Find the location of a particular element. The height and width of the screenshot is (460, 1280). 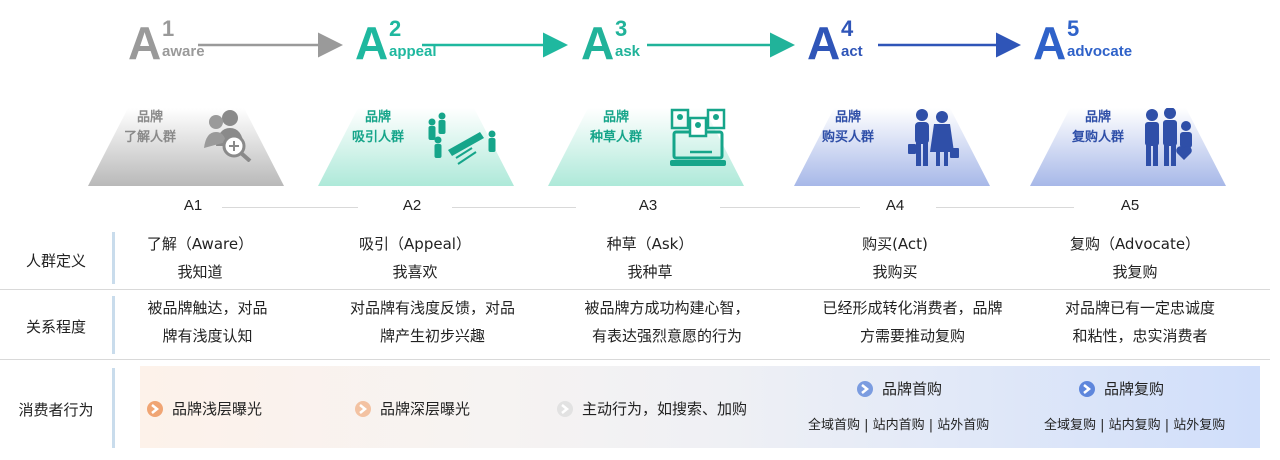

card-title: 品牌 复购人群 is located at coordinates (1098, 128).